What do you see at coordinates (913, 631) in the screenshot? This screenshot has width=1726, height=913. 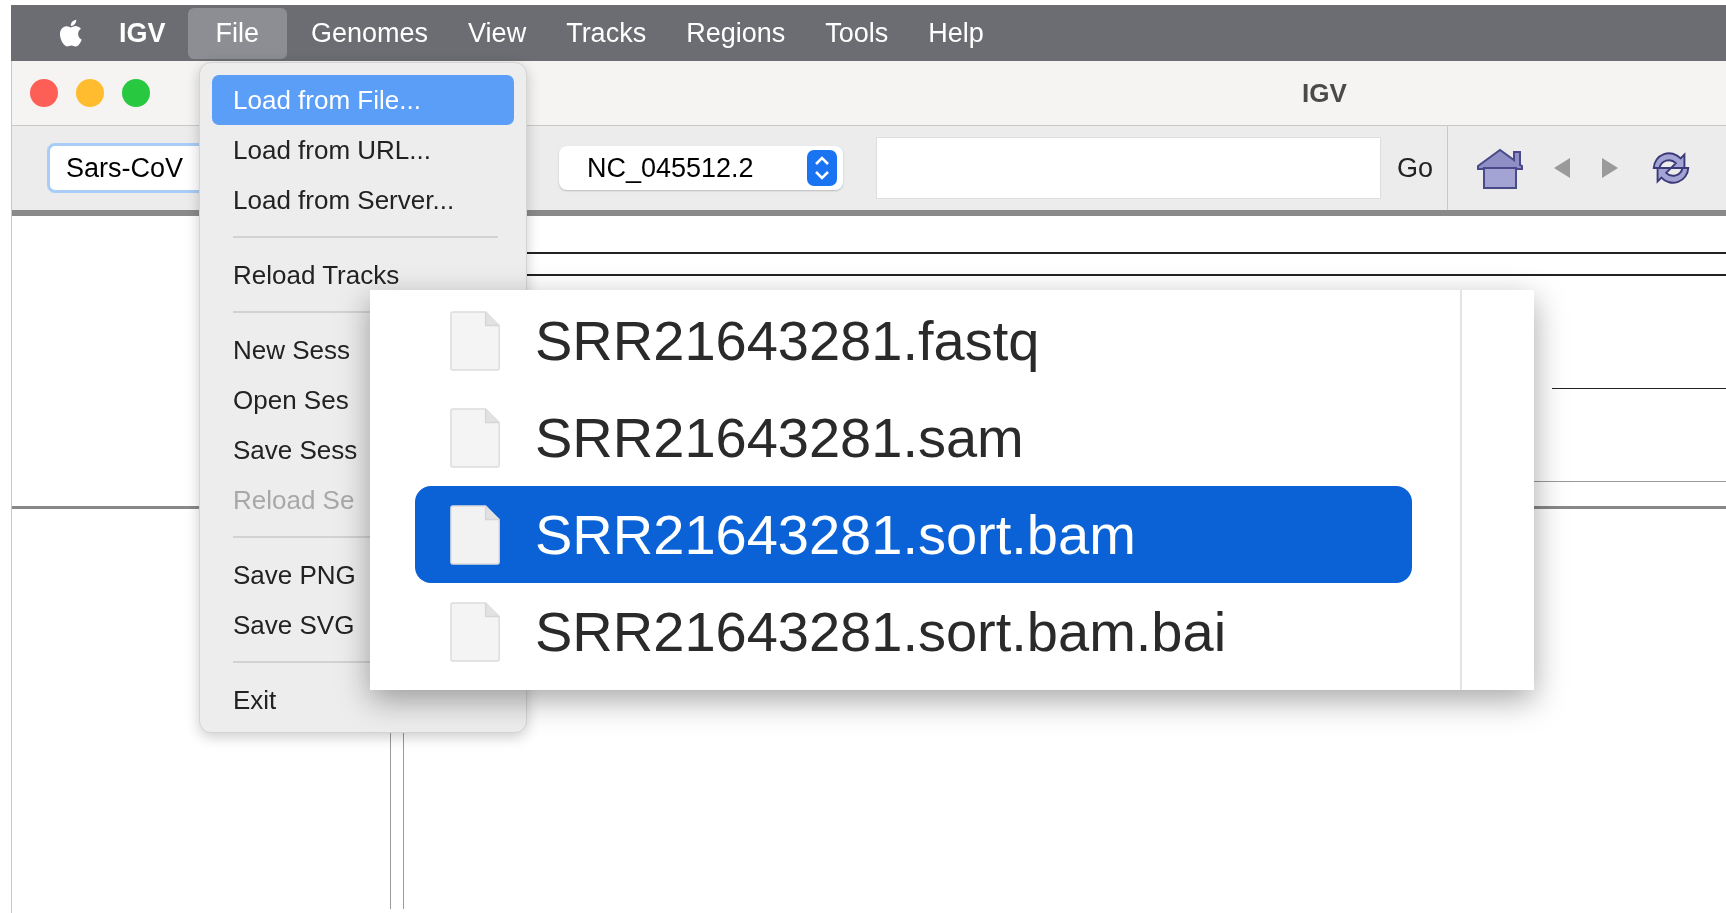 I see `file-row: SRR21643281.sort.bam.bai` at bounding box center [913, 631].